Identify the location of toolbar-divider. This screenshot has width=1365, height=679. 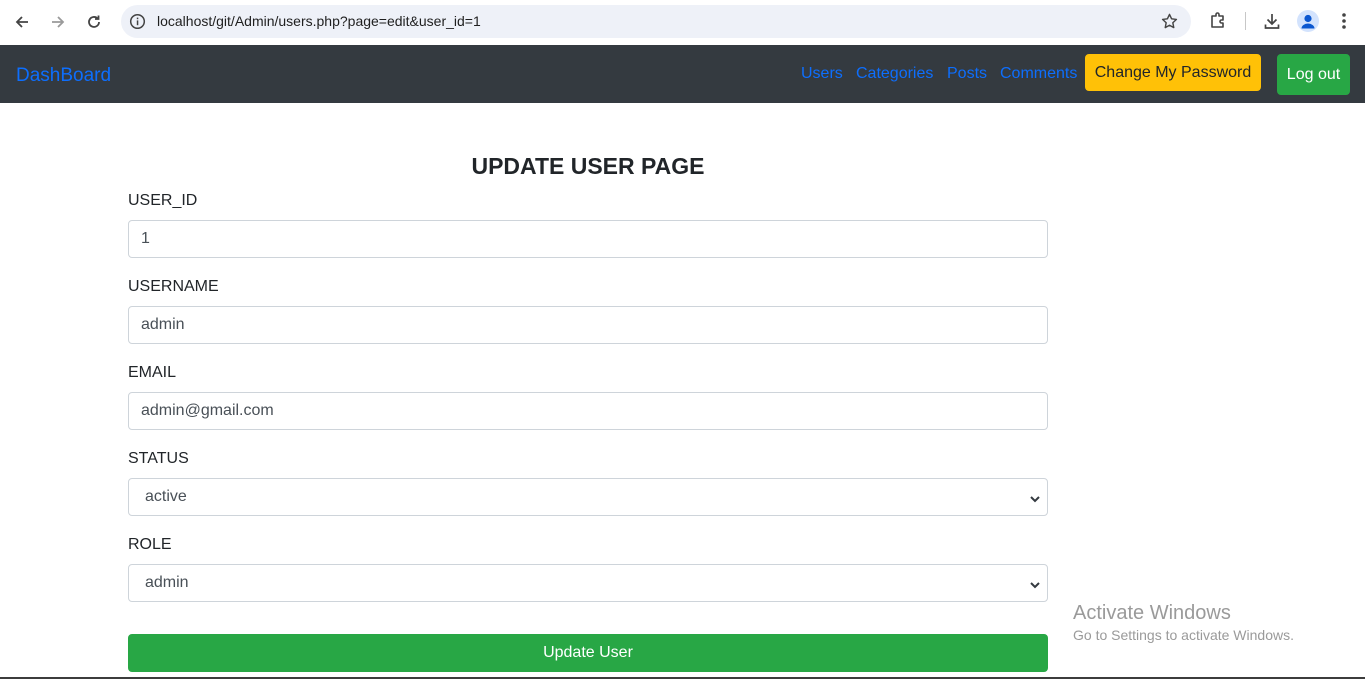
(1245, 21).